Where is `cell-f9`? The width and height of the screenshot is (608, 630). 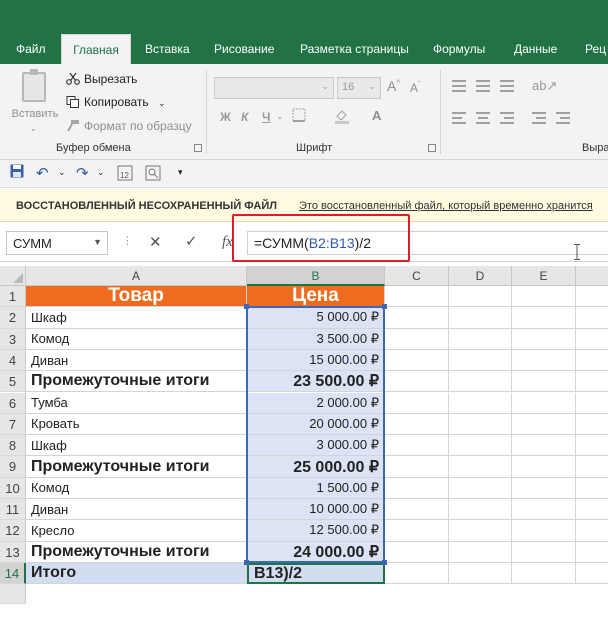
cell-f9 is located at coordinates (592, 467).